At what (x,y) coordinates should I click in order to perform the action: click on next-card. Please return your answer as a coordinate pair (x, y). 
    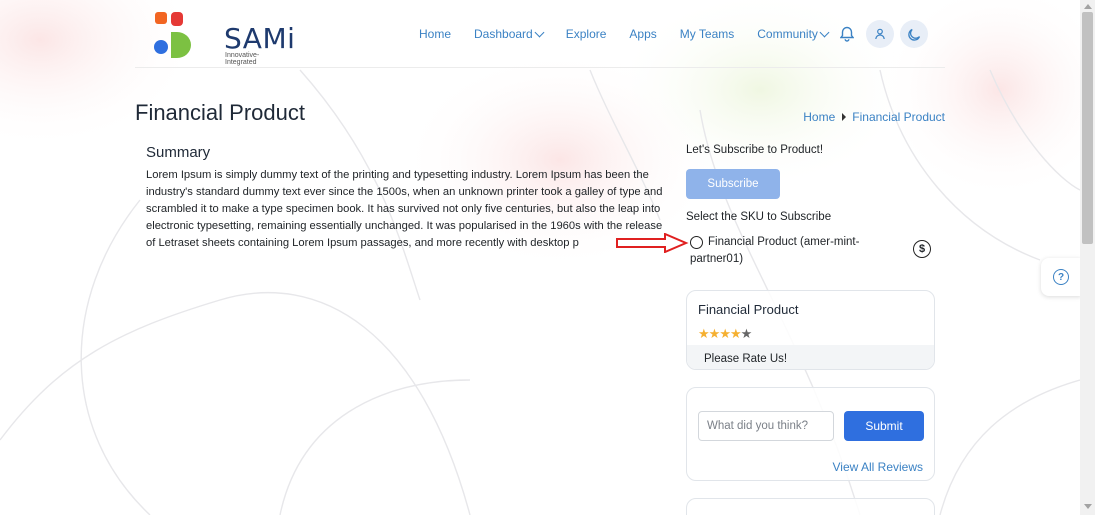
    Looking at the image, I should click on (810, 506).